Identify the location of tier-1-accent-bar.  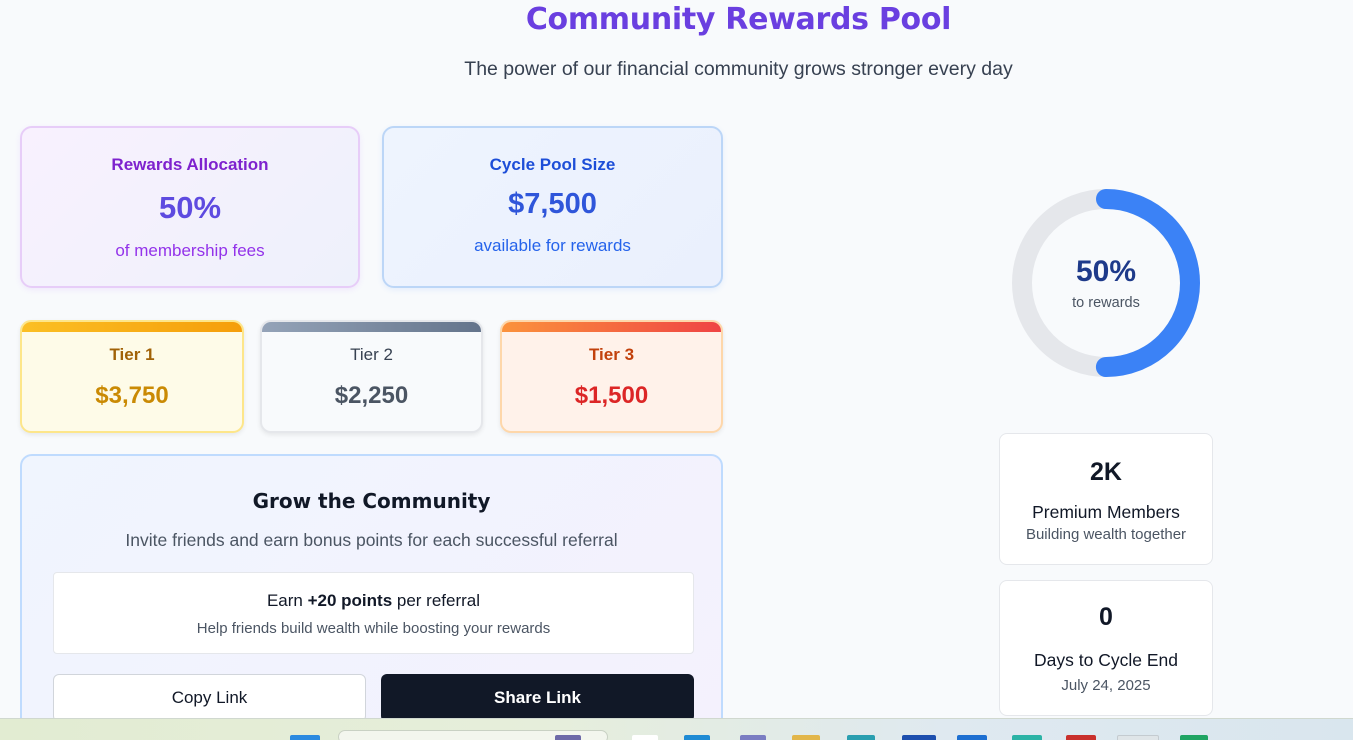
(132, 327).